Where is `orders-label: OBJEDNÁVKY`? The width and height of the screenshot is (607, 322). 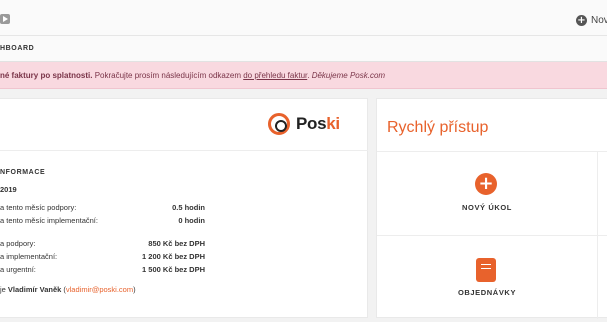 orders-label: OBJEDNÁVKY is located at coordinates (487, 292).